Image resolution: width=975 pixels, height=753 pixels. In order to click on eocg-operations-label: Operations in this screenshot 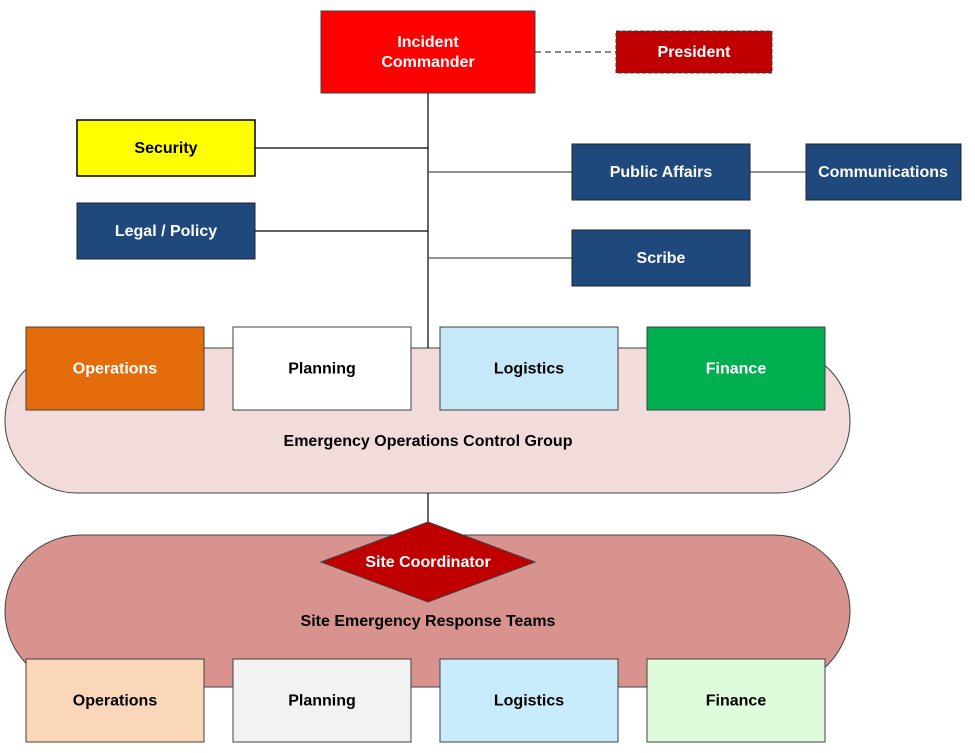, I will do `click(115, 369)`.